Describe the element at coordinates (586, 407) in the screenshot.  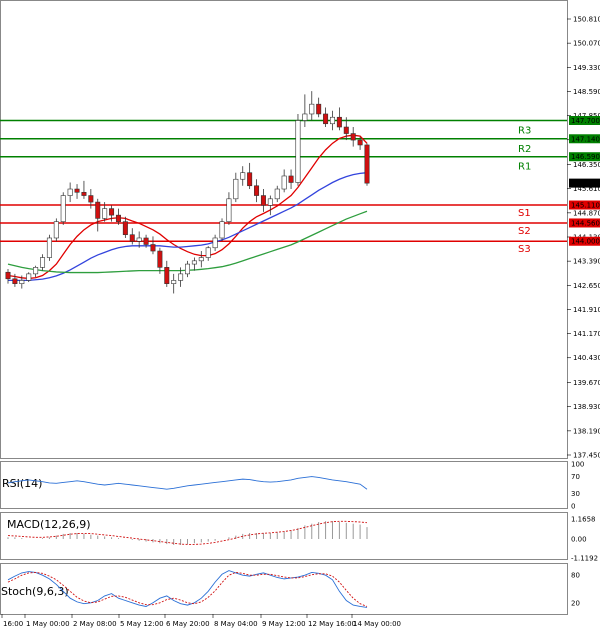
I see `price-tick-label: 138.930` at that location.